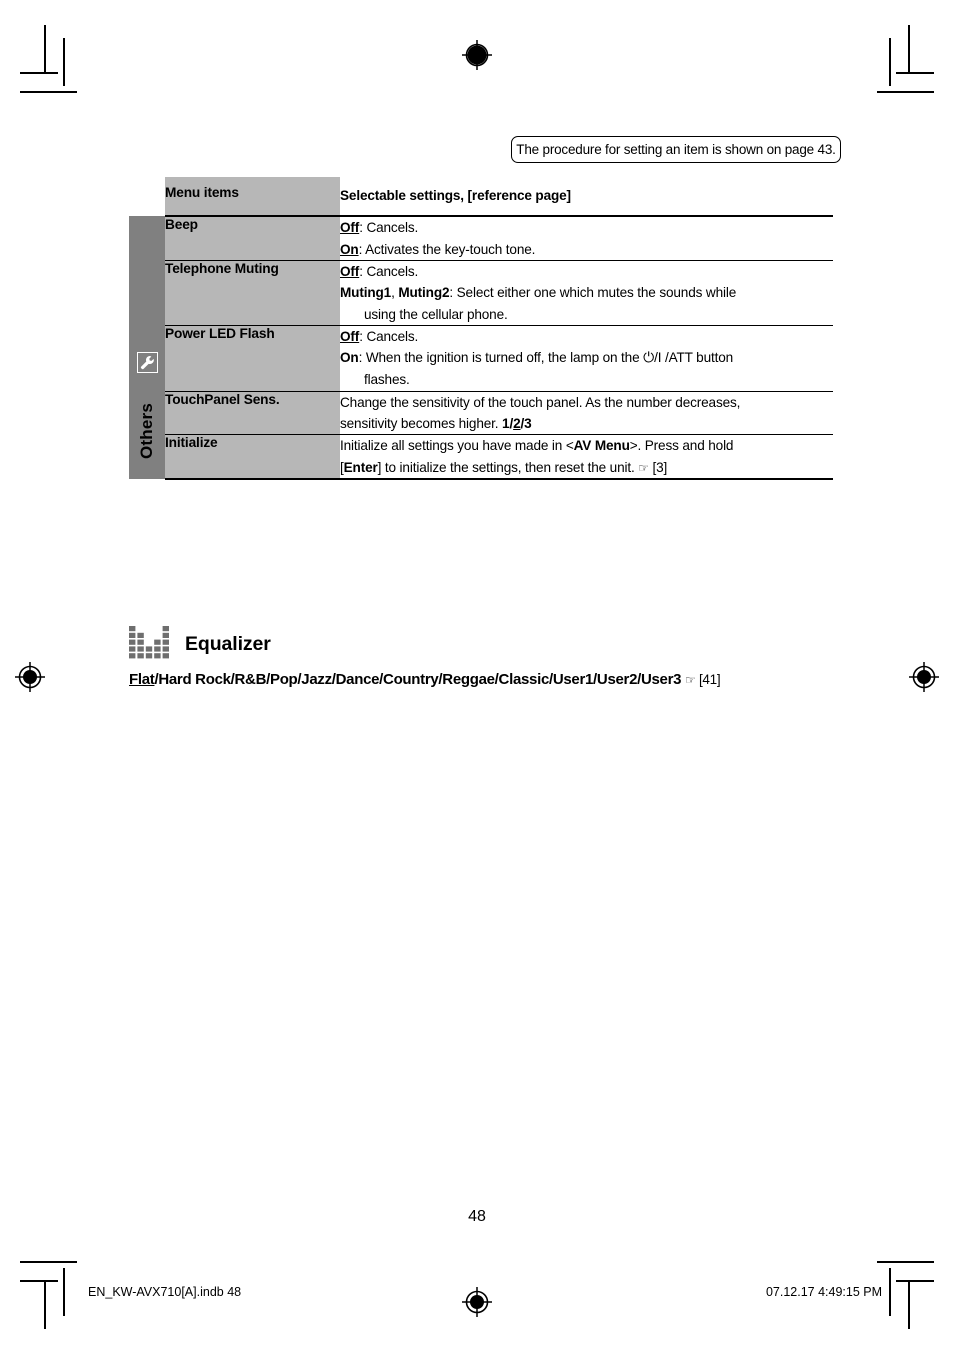 The image size is (954, 1354). I want to click on setting-value: Enter, so click(360, 467).